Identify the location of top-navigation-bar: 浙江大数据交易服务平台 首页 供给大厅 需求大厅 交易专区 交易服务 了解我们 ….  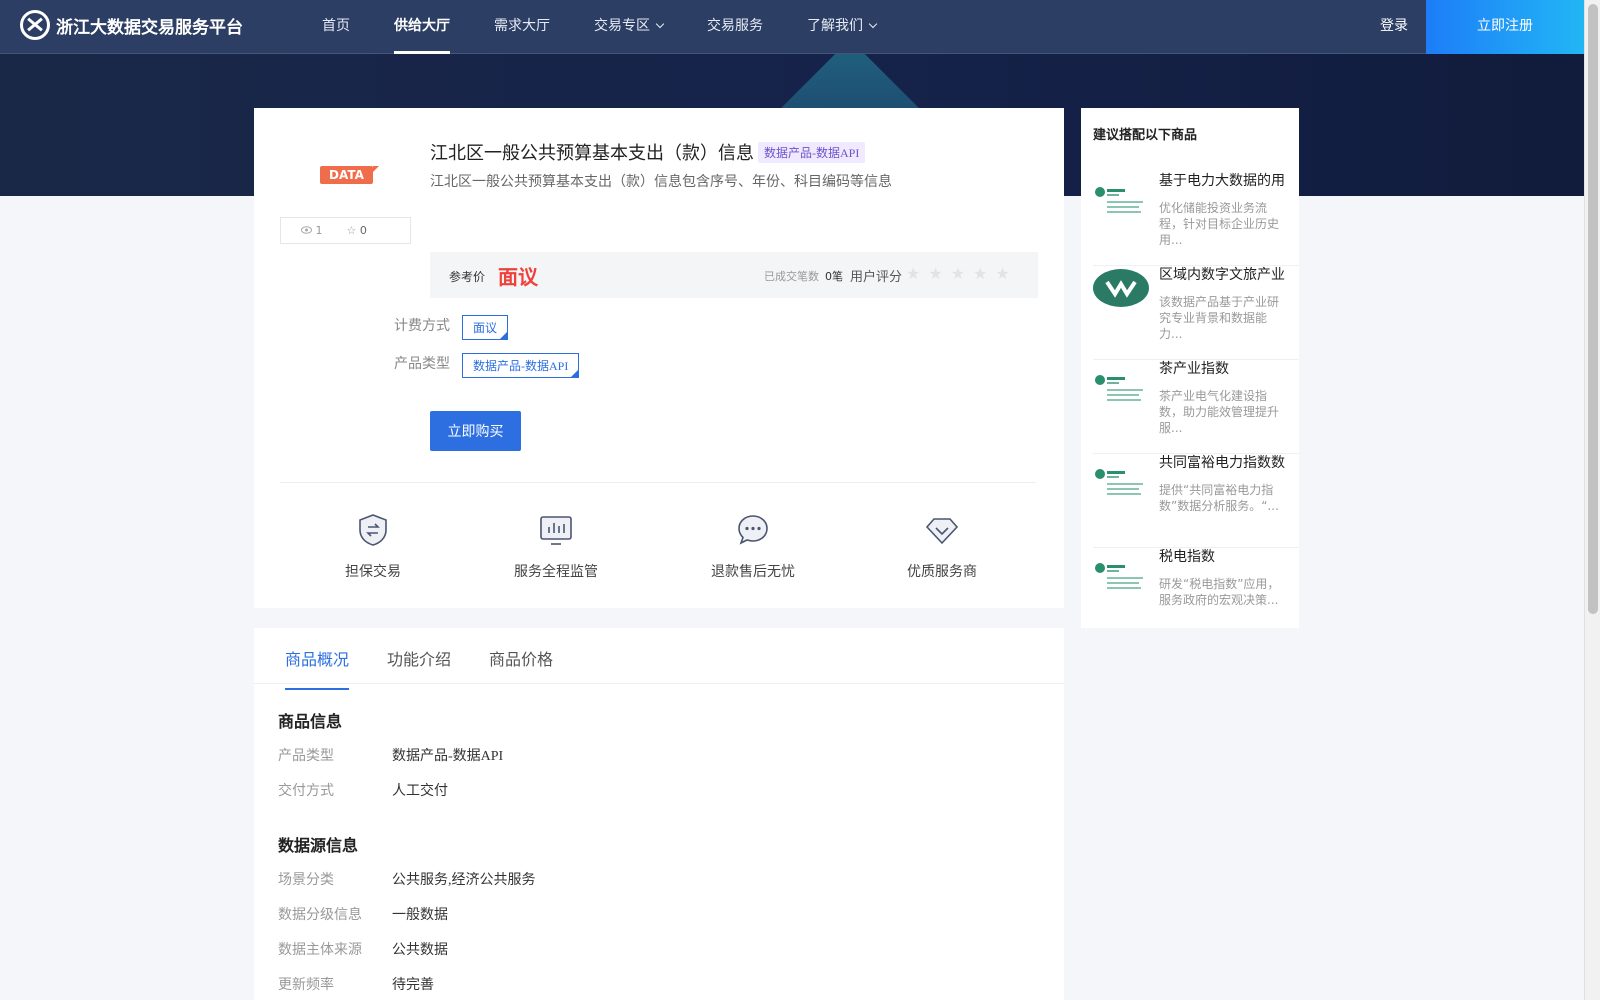
(792, 27).